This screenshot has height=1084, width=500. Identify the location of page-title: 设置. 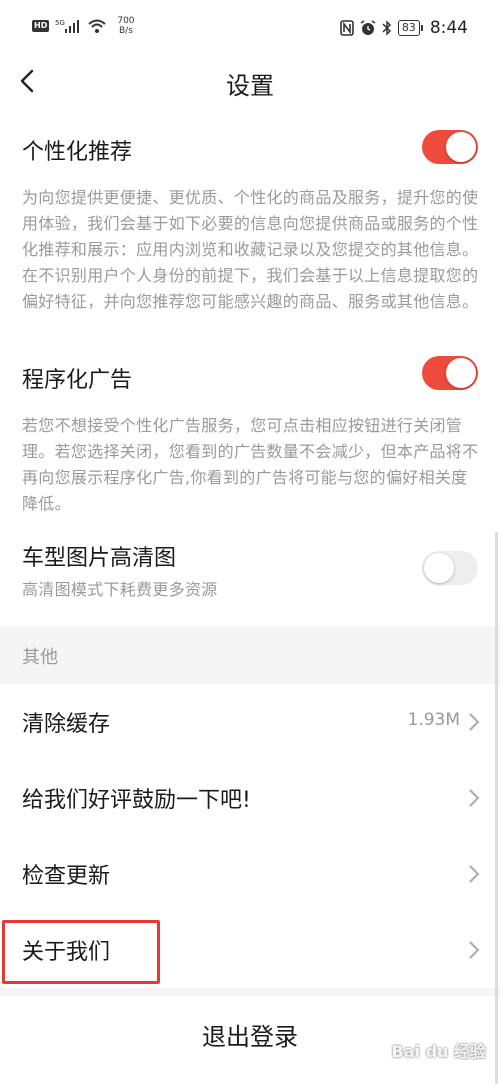
(250, 86).